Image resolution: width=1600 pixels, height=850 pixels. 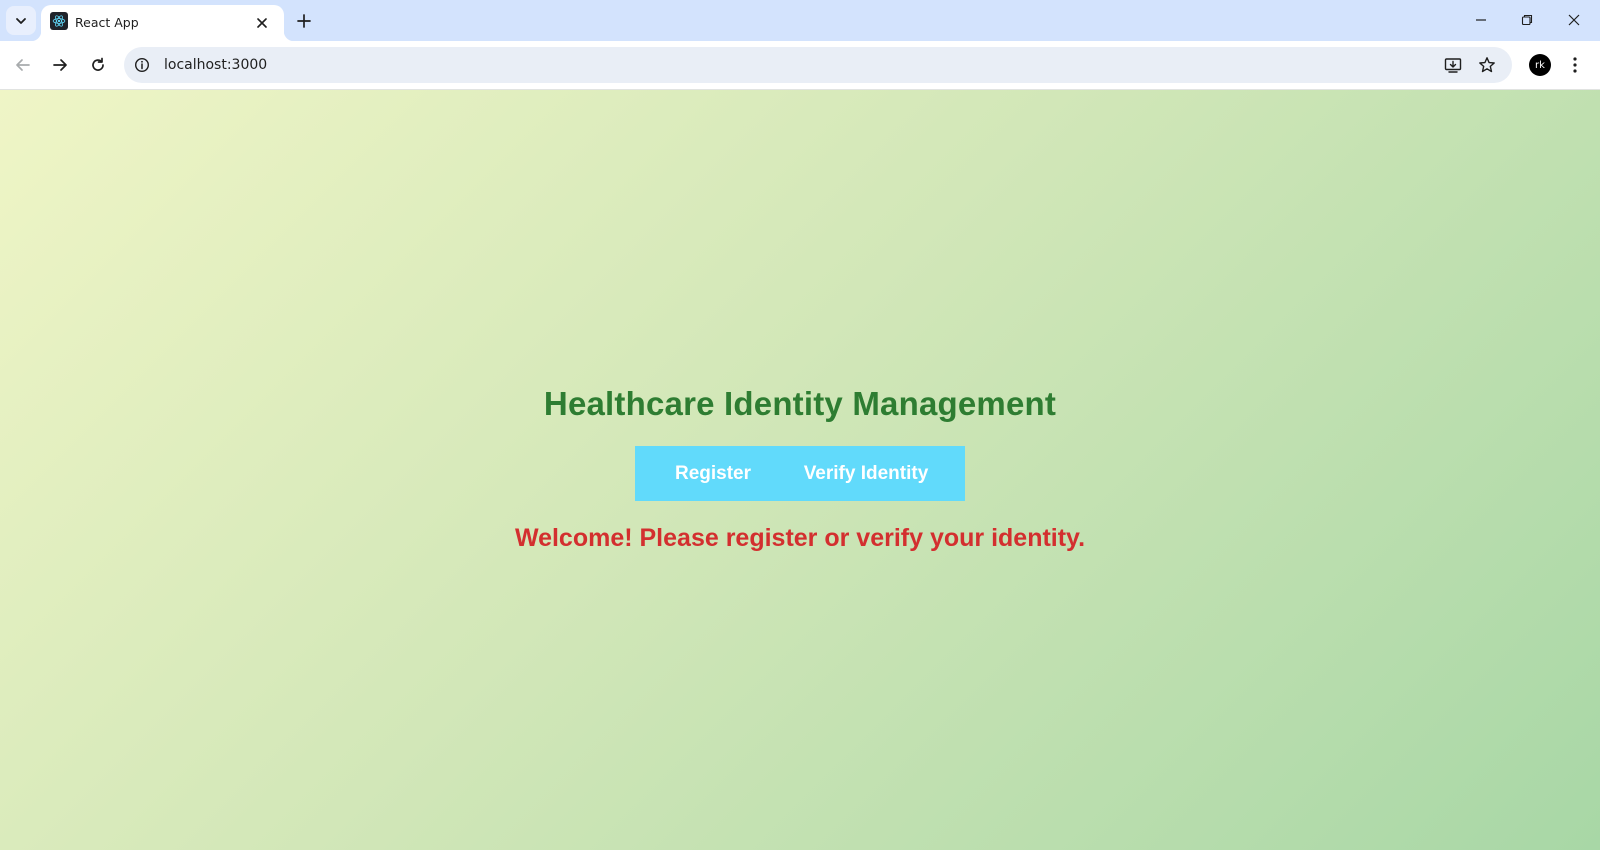 I want to click on forward-button, so click(x=60, y=65).